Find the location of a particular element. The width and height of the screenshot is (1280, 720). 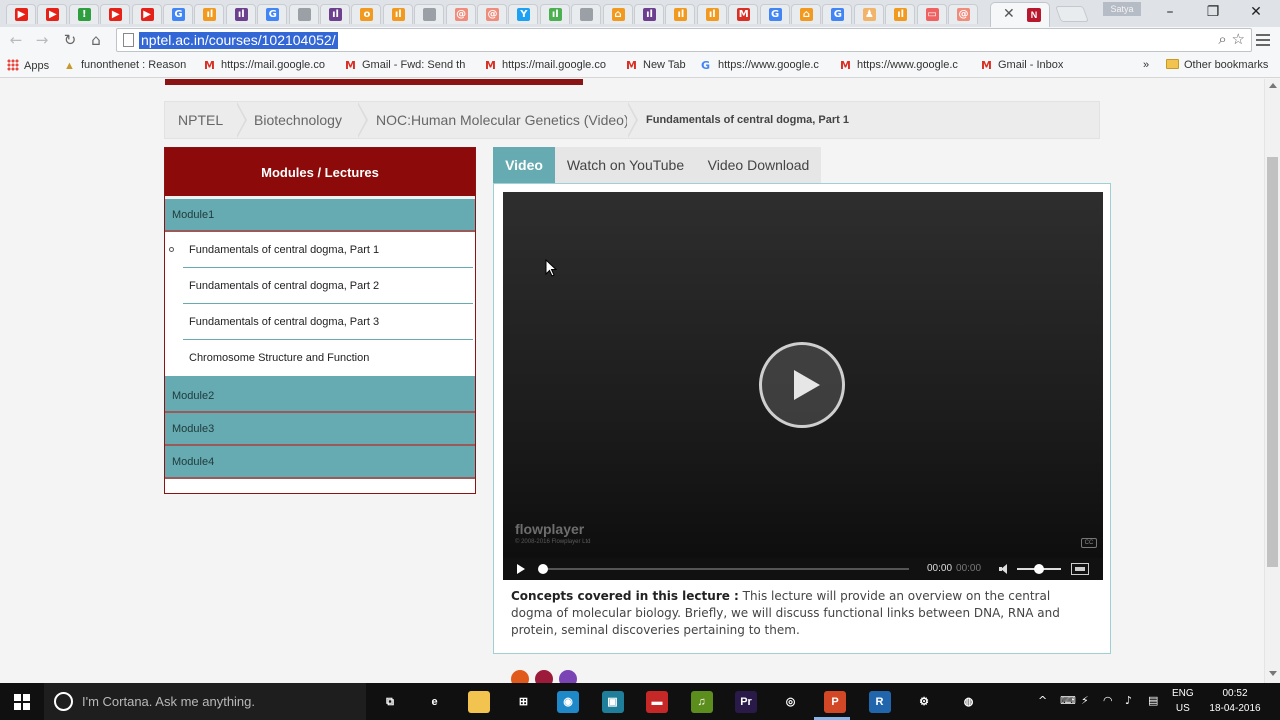

store-icon: ⊞ is located at coordinates (523, 702).